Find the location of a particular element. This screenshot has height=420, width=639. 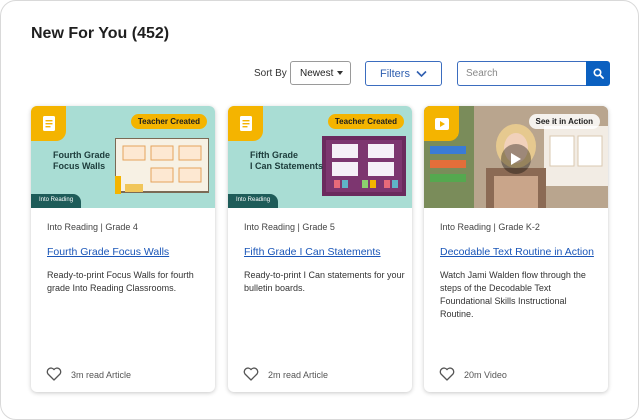

search-button is located at coordinates (598, 73).